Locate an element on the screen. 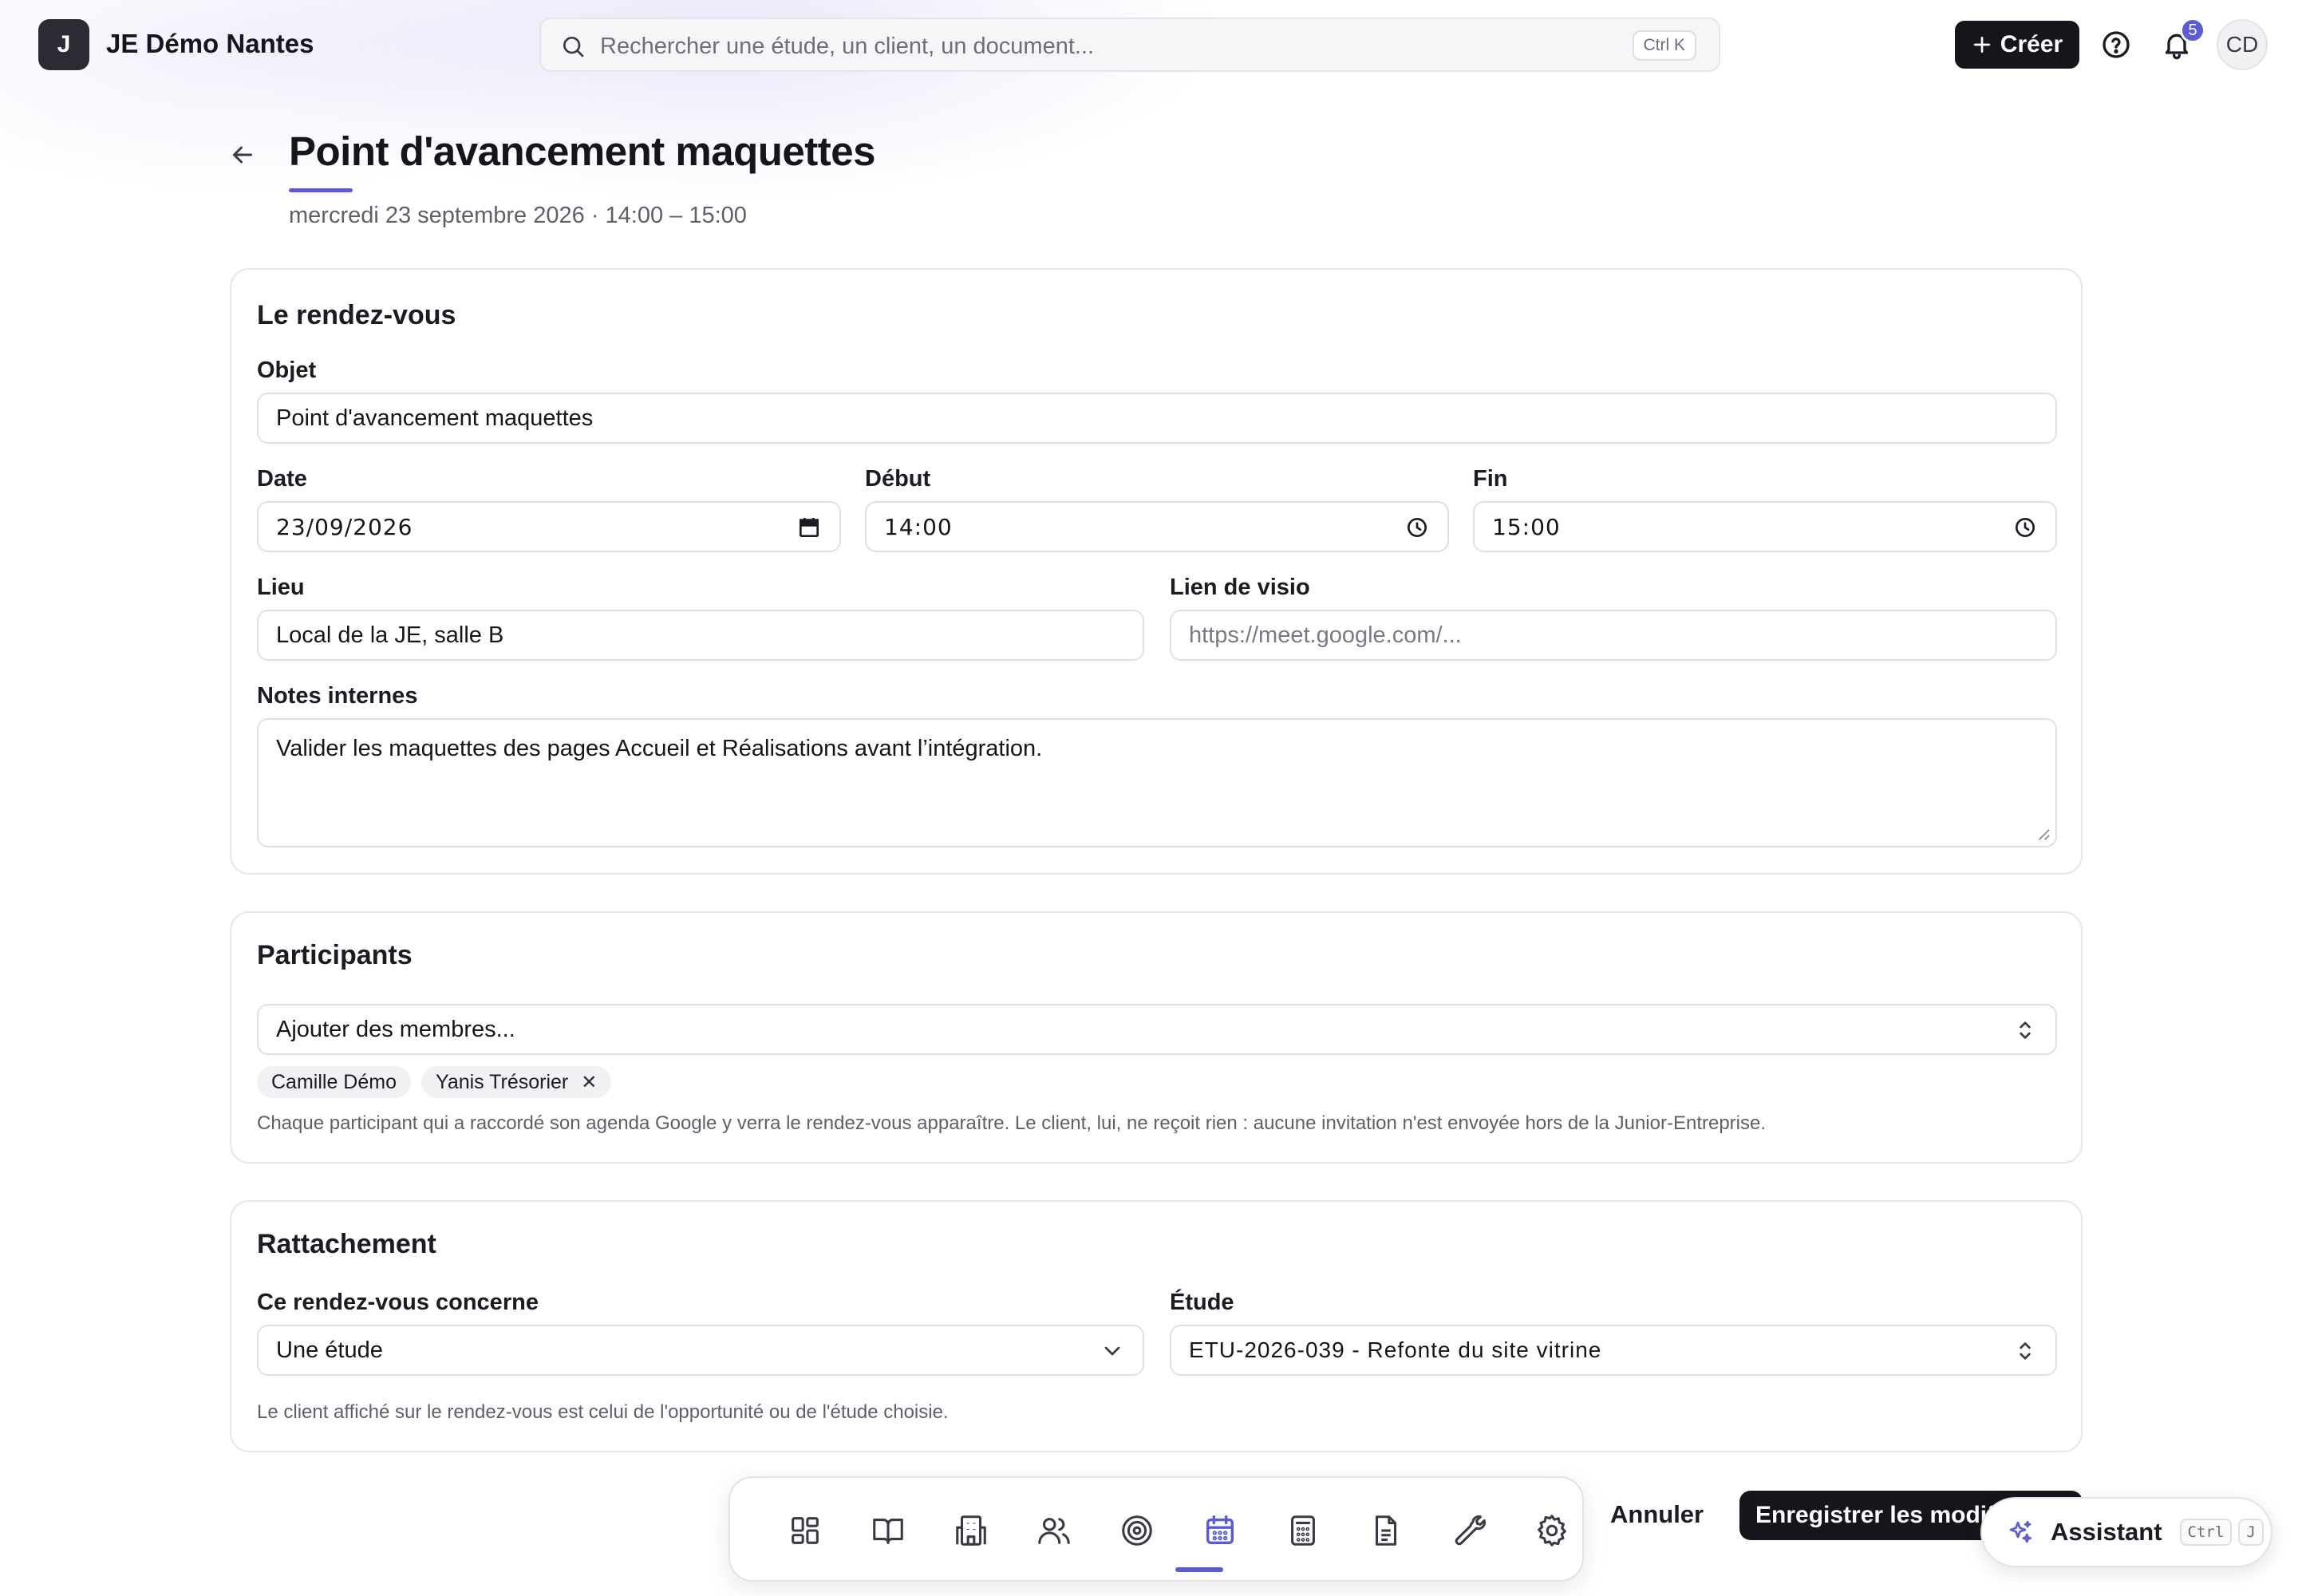  dock-item-book is located at coordinates (888, 1531).